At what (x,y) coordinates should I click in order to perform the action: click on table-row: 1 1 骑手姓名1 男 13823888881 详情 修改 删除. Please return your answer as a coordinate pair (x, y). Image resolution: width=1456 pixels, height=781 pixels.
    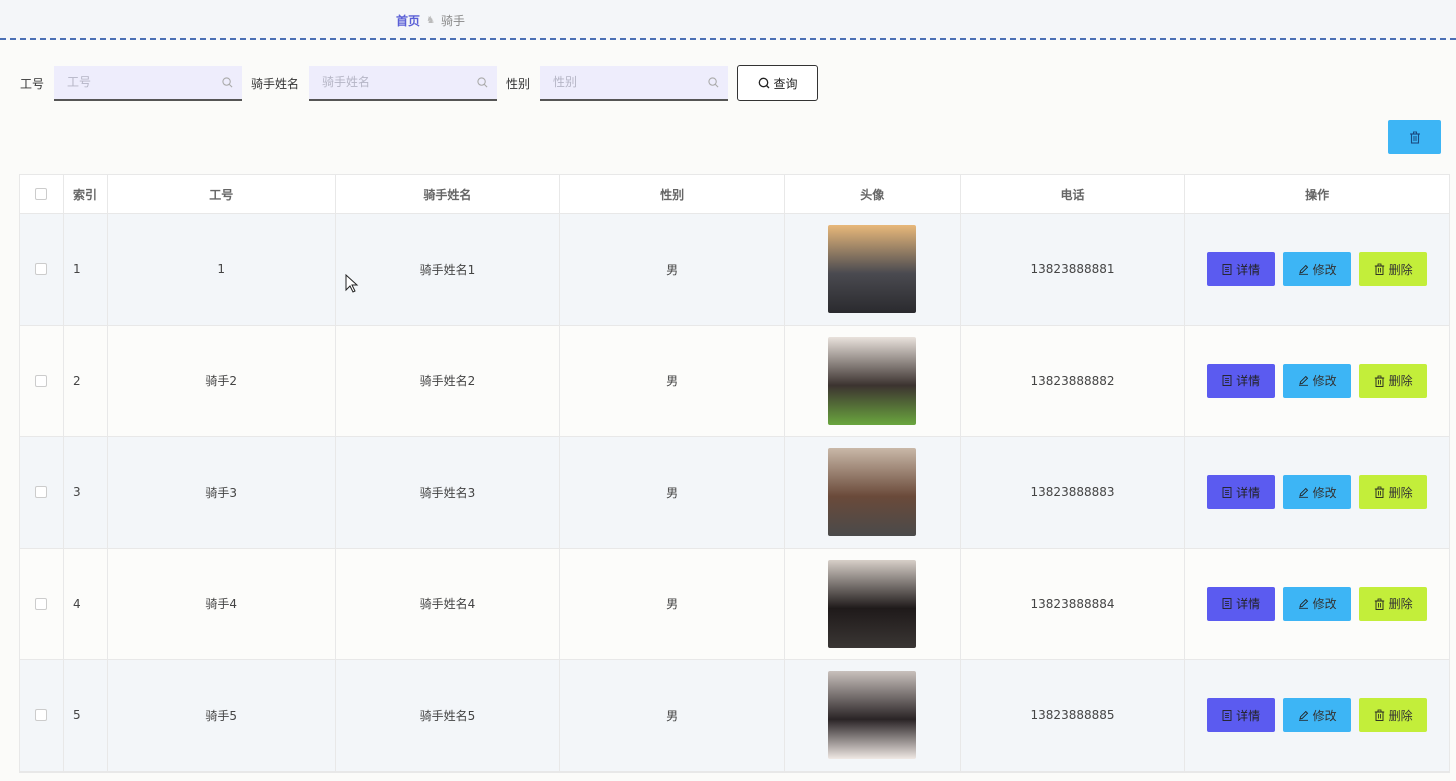
    Looking at the image, I should click on (734, 270).